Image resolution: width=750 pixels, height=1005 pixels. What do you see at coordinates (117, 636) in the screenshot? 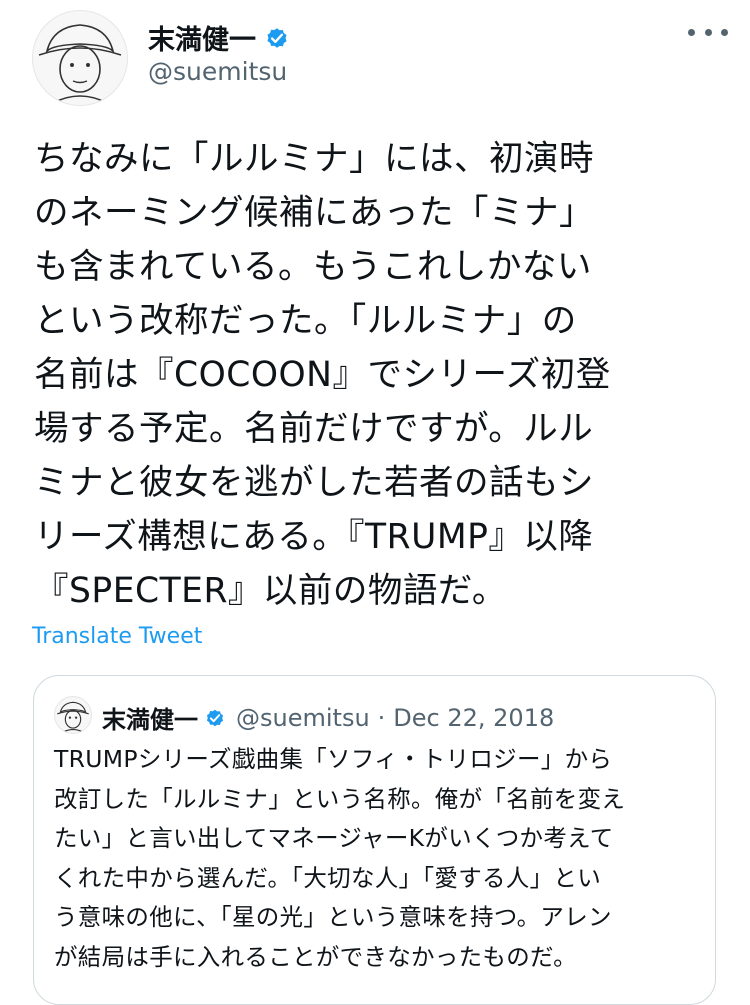
I see `translate-tweet-link: Translate Tweet` at bounding box center [117, 636].